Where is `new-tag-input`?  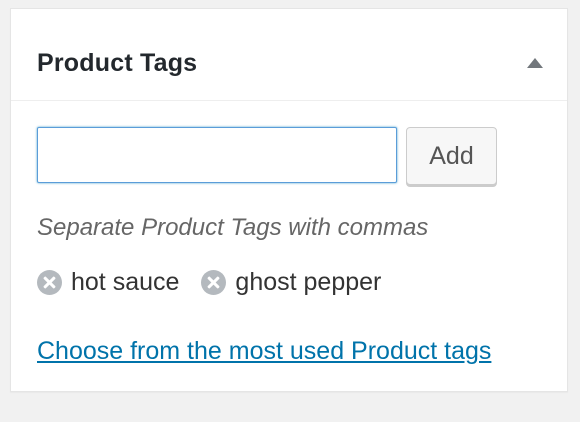 new-tag-input is located at coordinates (217, 155).